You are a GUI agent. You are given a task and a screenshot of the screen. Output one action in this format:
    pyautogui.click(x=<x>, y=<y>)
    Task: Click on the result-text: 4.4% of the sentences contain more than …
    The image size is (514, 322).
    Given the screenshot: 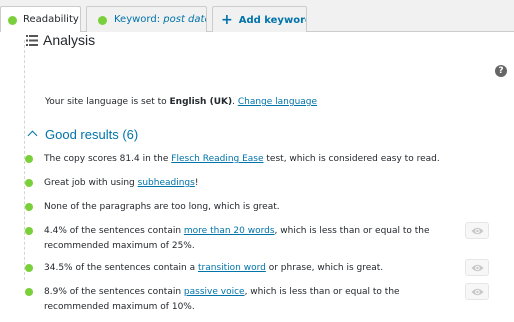 What is the action you would take?
    pyautogui.click(x=237, y=238)
    